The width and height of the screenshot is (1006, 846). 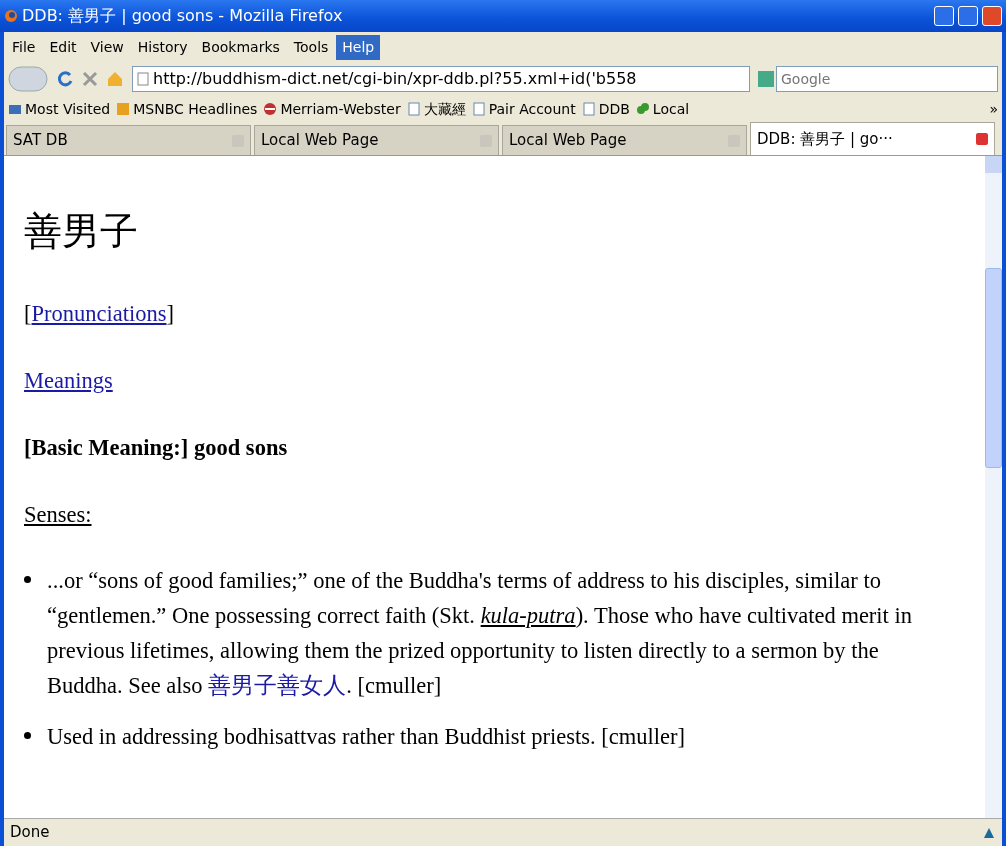 What do you see at coordinates (982, 139) in the screenshot?
I see `tab-close-button` at bounding box center [982, 139].